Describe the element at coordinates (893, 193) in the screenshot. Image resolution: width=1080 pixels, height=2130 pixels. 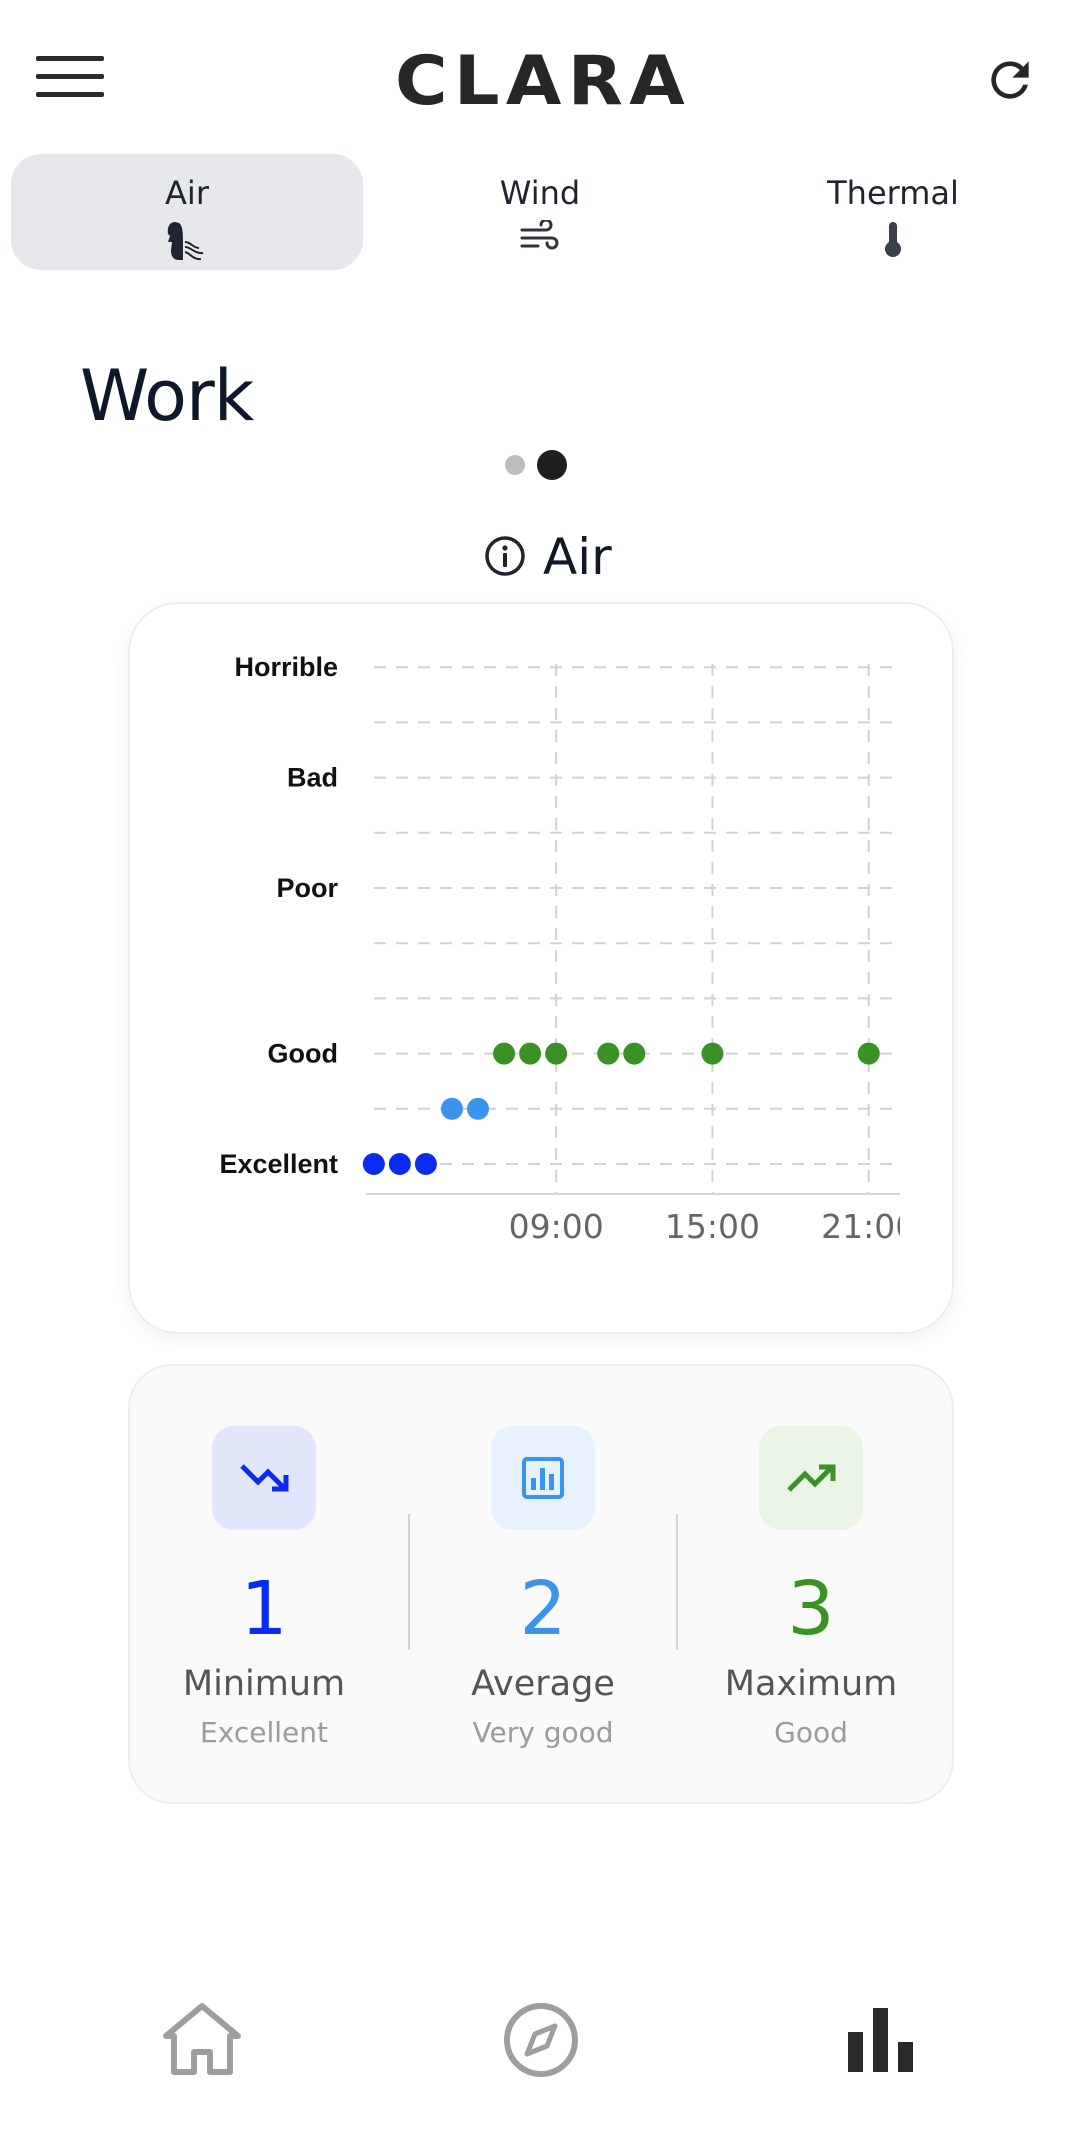
I see `tab-thermal-label: Thermal` at that location.